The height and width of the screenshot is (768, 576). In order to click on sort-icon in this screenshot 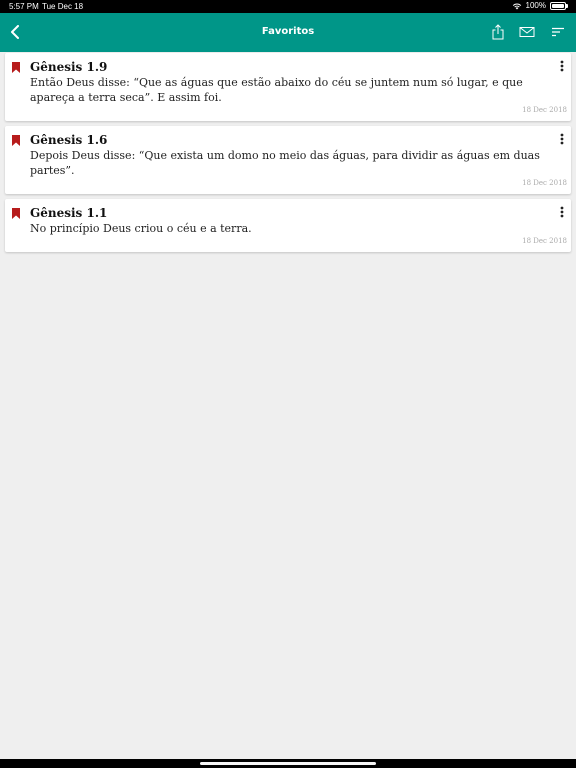, I will do `click(558, 32)`.